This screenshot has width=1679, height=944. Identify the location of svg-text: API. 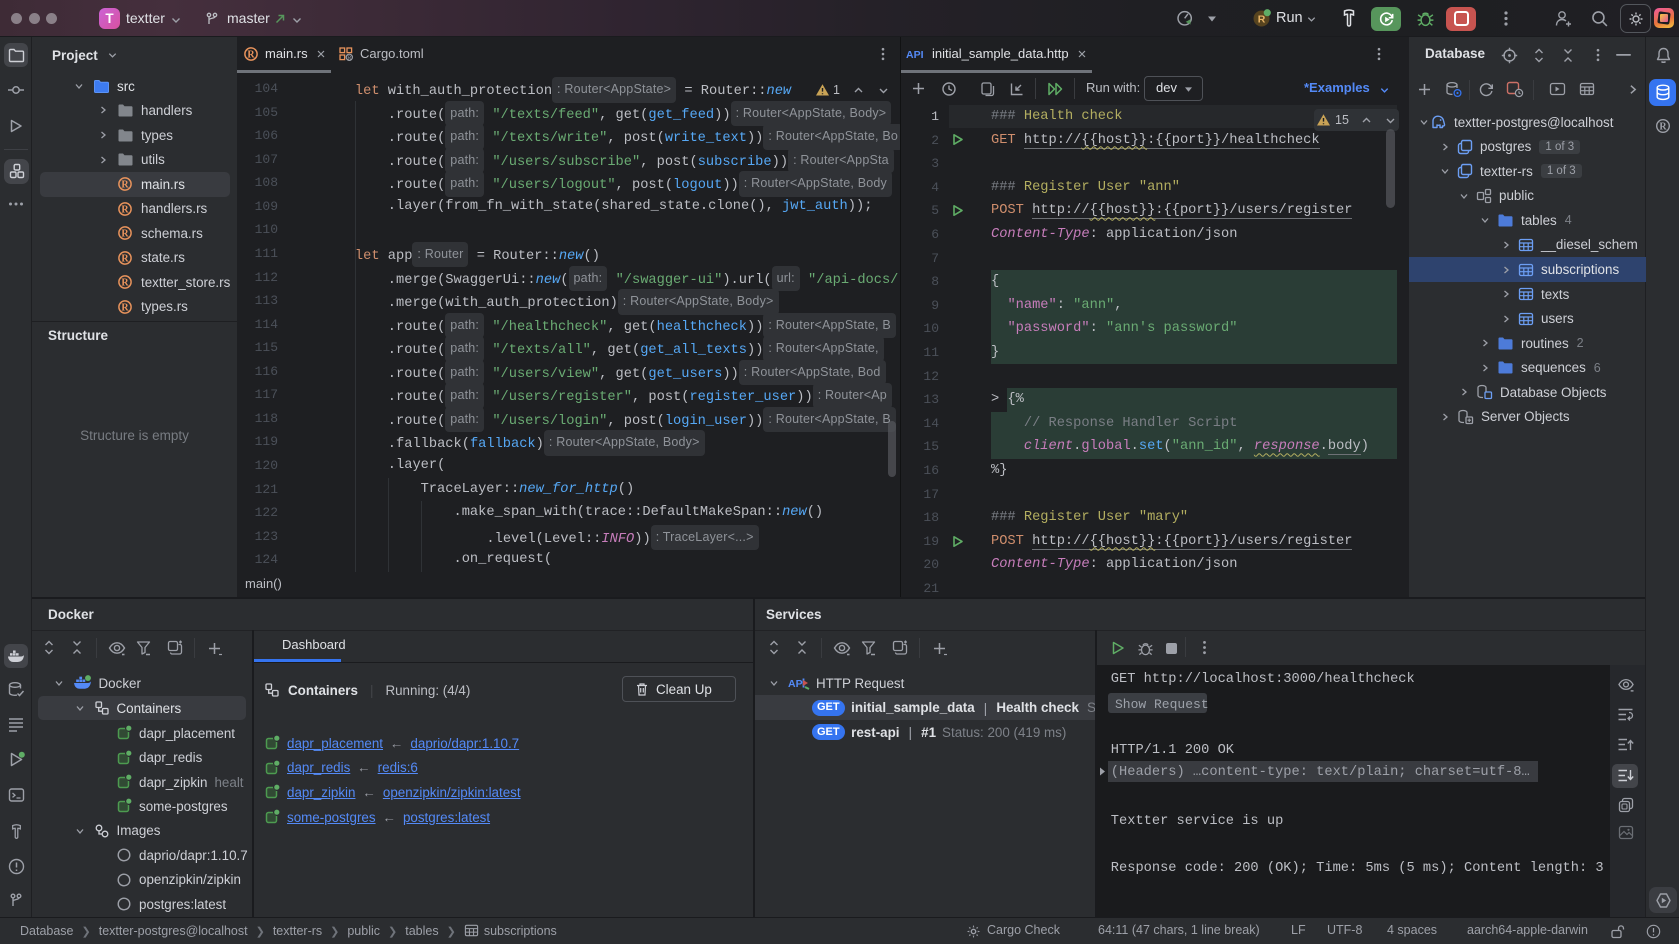
(915, 55).